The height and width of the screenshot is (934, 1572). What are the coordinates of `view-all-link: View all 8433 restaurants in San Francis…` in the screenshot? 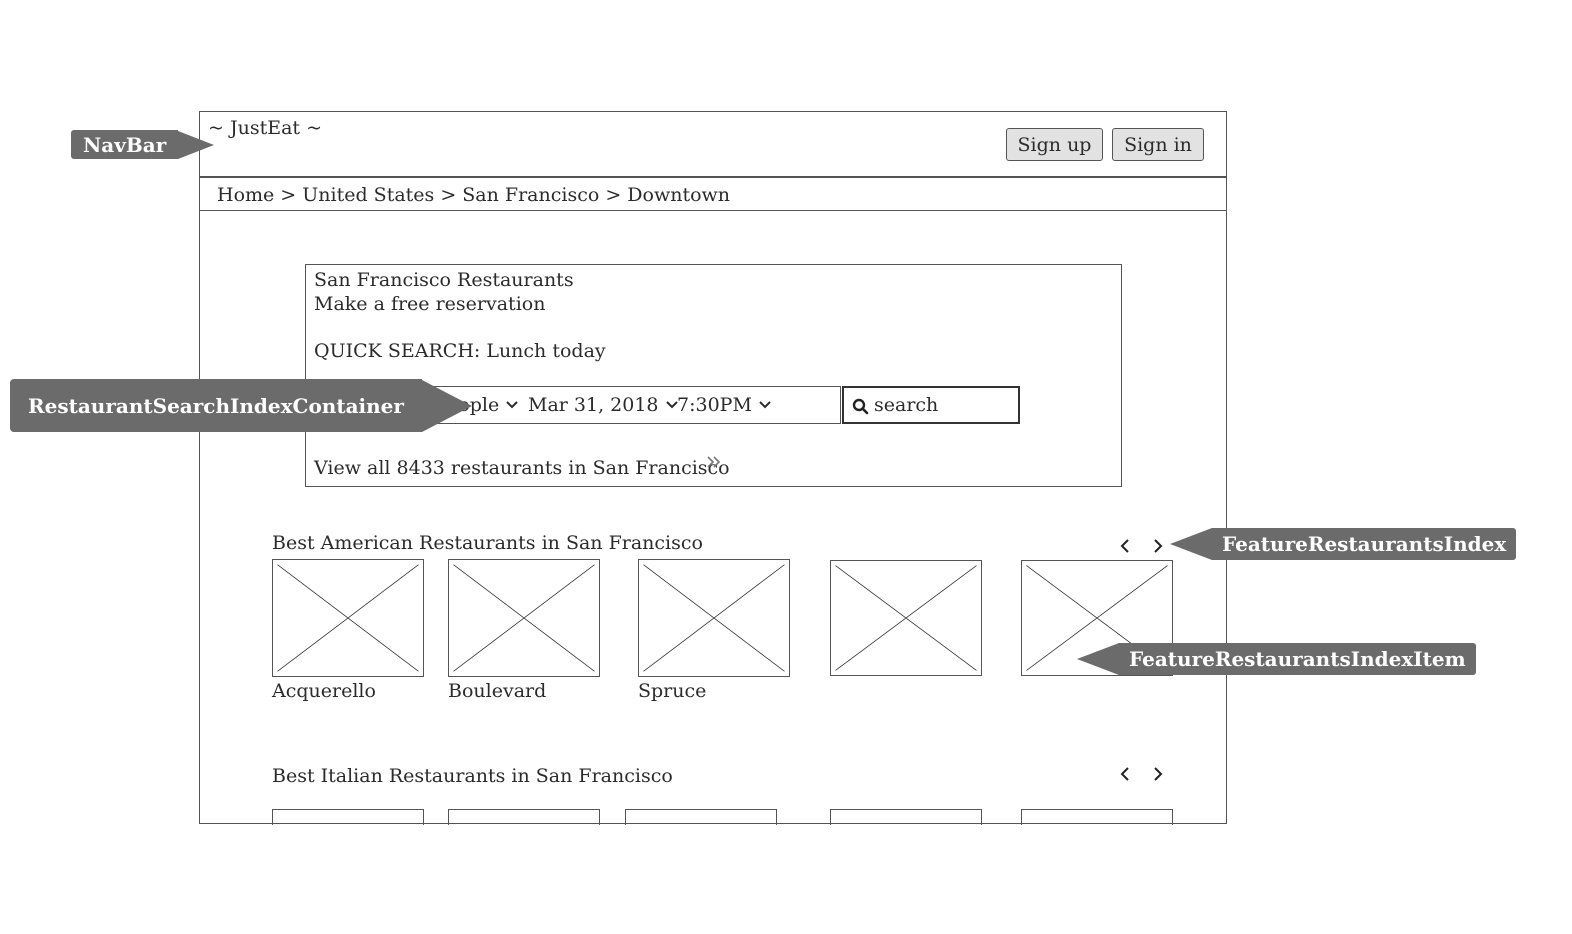 It's located at (522, 468).